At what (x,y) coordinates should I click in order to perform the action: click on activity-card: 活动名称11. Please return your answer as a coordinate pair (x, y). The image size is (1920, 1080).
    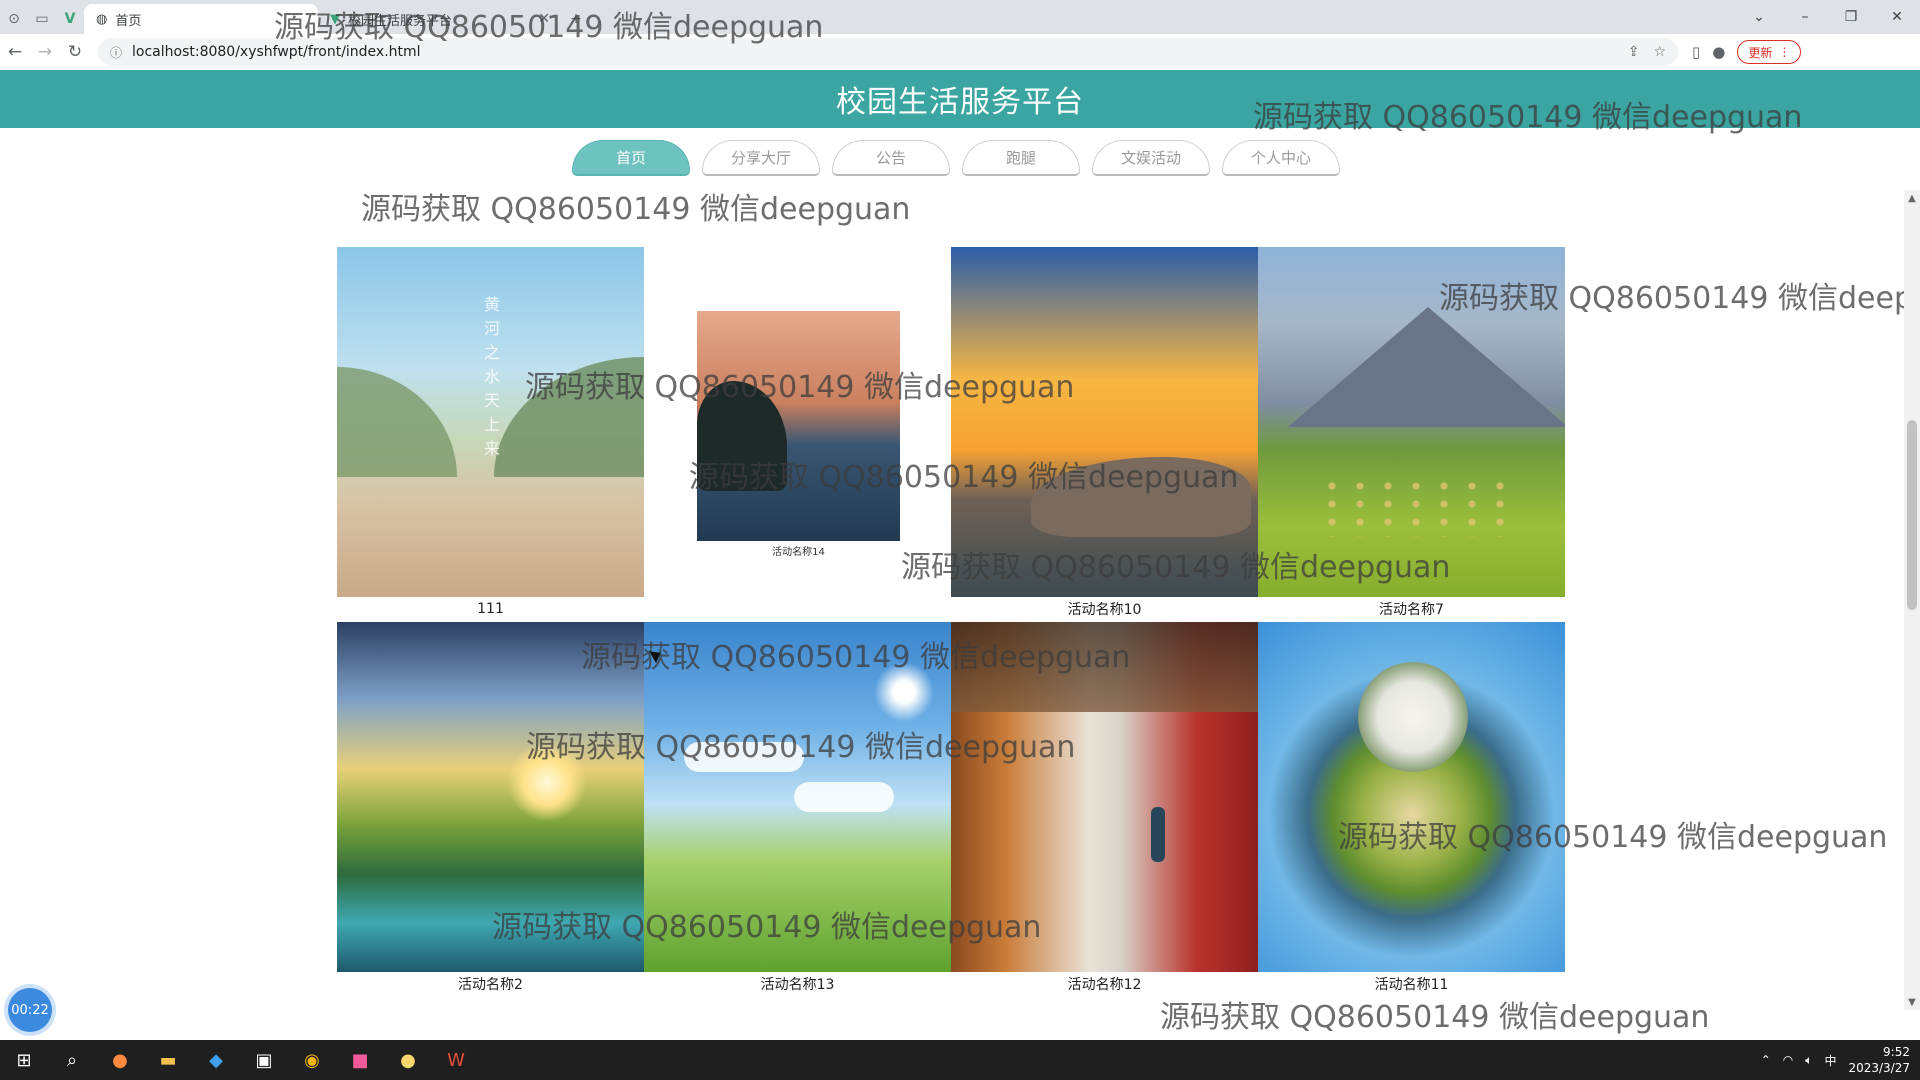
    Looking at the image, I should click on (1411, 809).